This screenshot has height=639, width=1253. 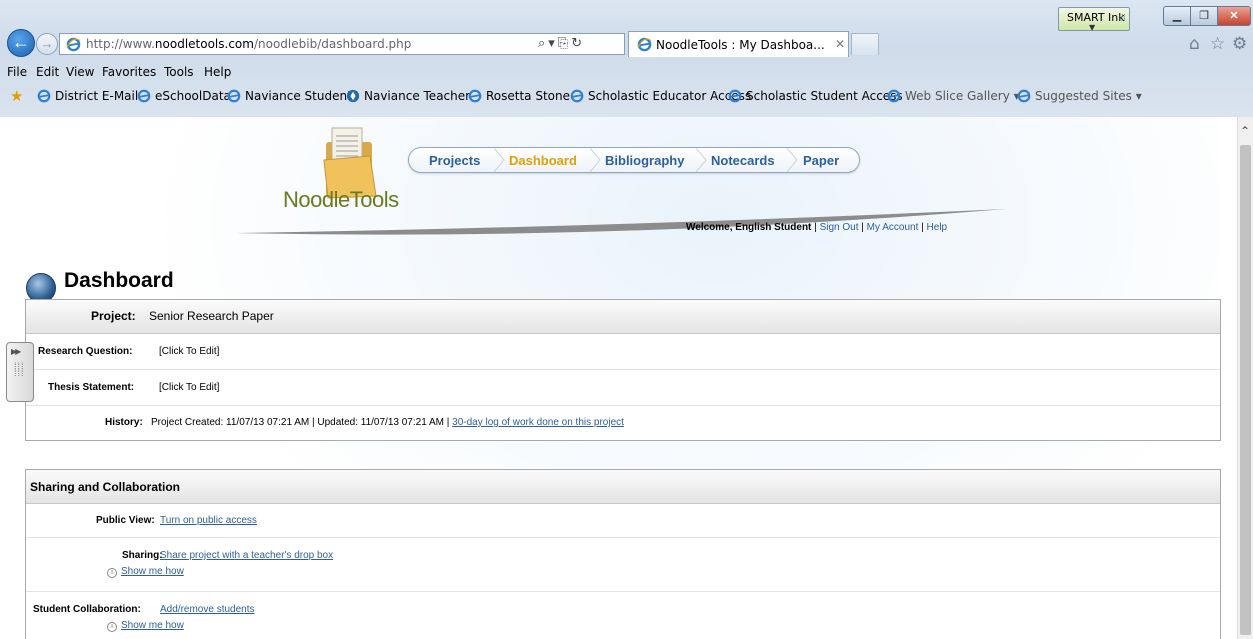 What do you see at coordinates (623, 521) in the screenshot?
I see `public-view-row: Public View: Turn on public access` at bounding box center [623, 521].